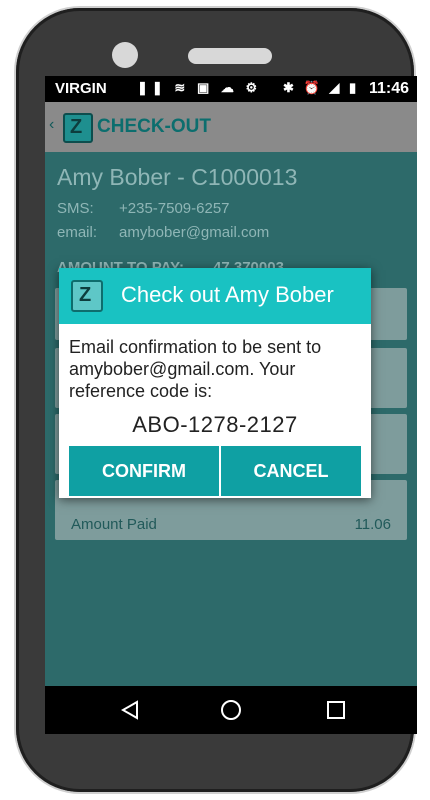 The image size is (430, 800). Describe the element at coordinates (77, 232) in the screenshot. I see `email-label: email:` at that location.